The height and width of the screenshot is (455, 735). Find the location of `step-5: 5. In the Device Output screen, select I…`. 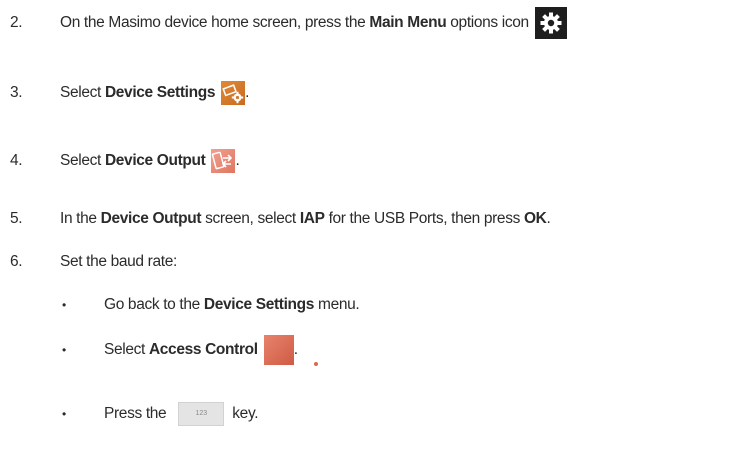

step-5: 5. In the Device Output screen, select I… is located at coordinates (367, 219).